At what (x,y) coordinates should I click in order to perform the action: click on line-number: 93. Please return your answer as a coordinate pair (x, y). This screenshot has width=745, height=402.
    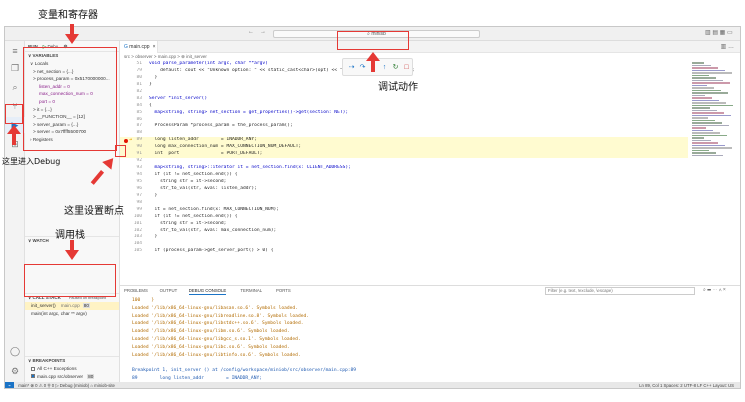
    Looking at the image, I should click on (139, 168).